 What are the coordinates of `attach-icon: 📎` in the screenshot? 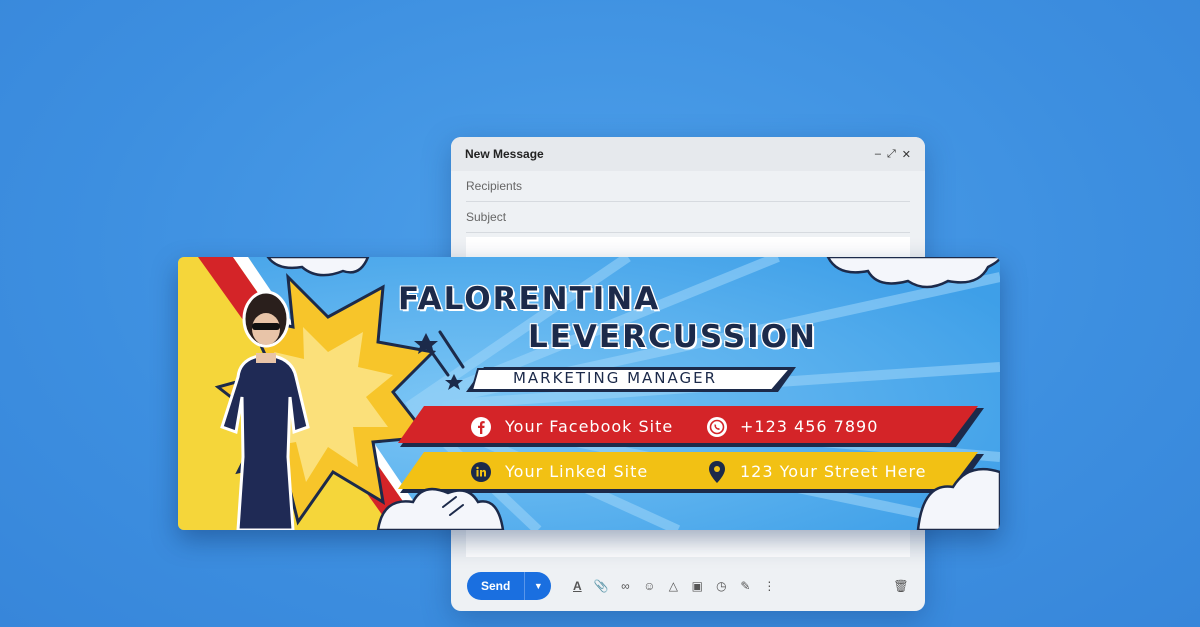 It's located at (601, 586).